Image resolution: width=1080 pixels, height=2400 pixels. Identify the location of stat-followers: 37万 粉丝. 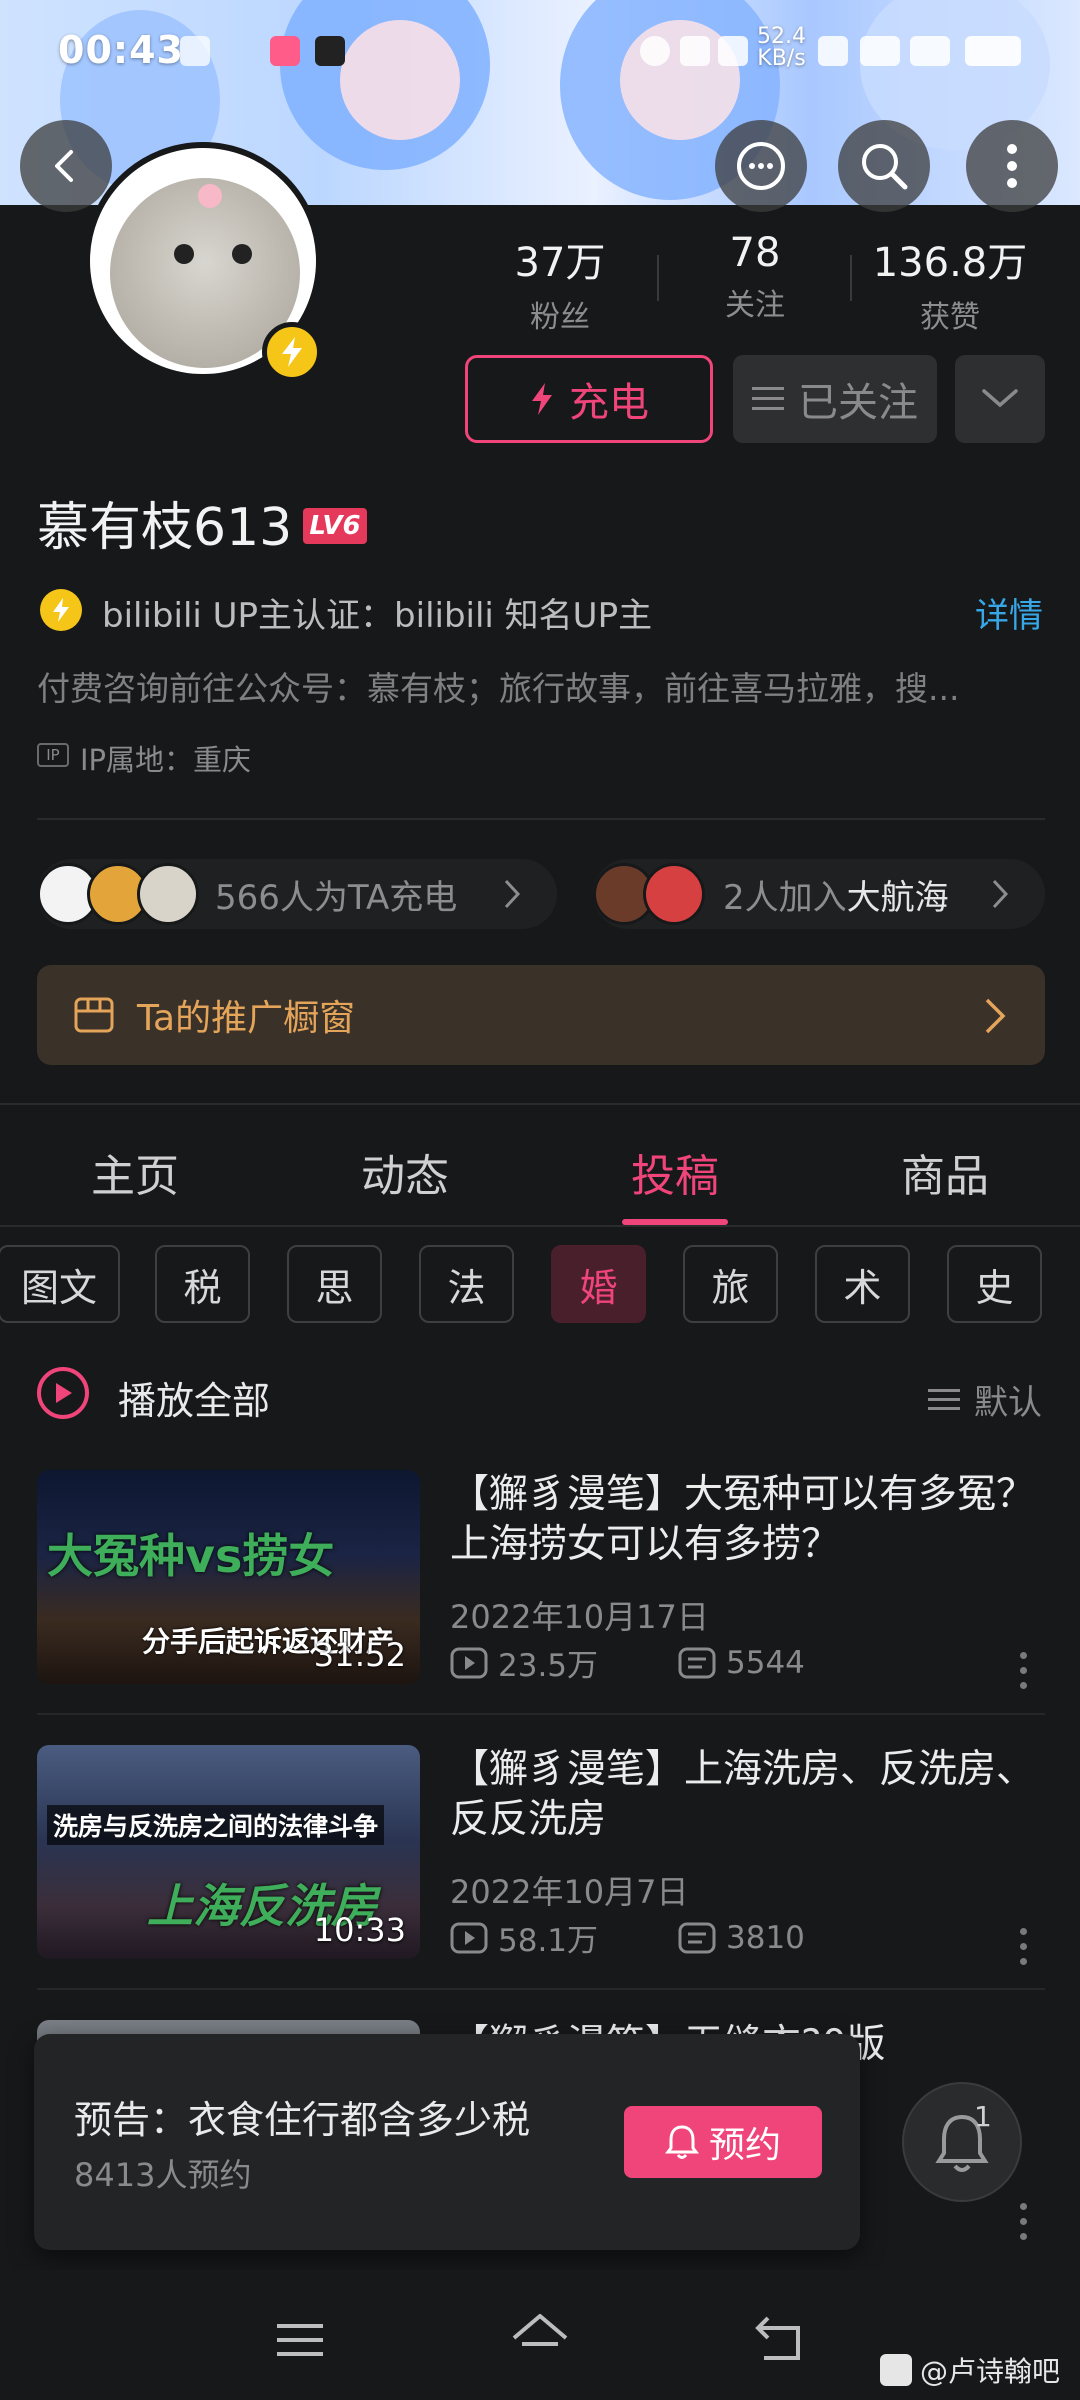
(560, 283).